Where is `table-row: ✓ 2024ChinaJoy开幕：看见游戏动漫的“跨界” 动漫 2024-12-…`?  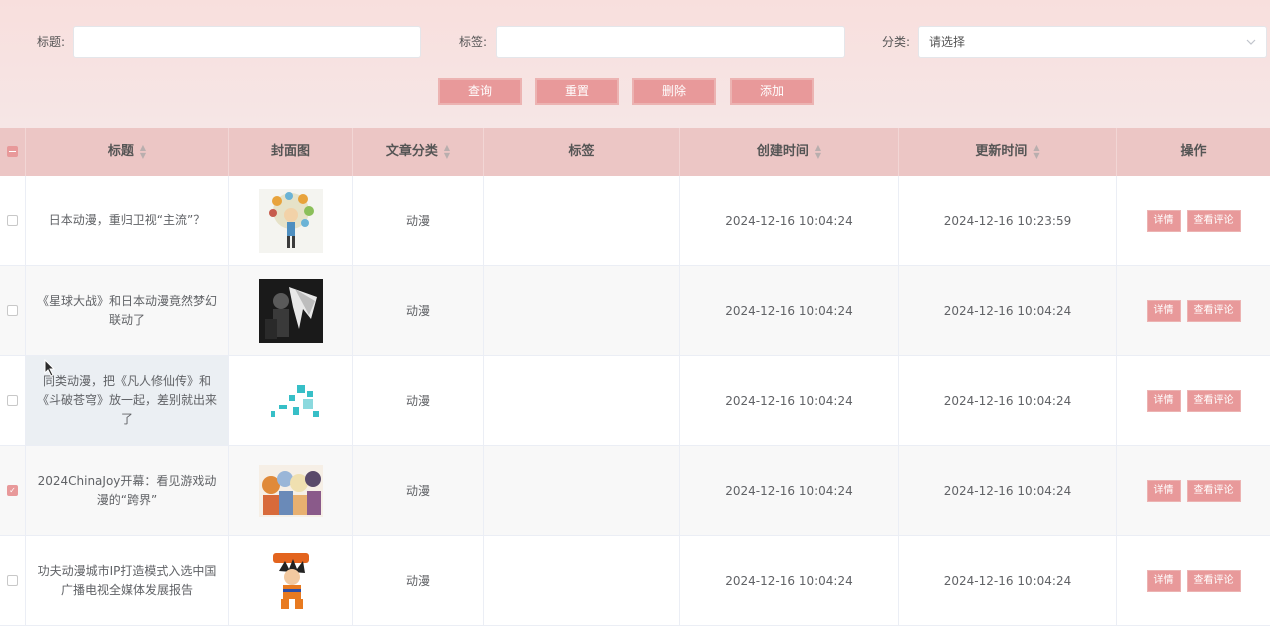
table-row: ✓ 2024ChinaJoy开幕：看见游戏动漫的“跨界” 动漫 2024-12-… is located at coordinates (635, 491).